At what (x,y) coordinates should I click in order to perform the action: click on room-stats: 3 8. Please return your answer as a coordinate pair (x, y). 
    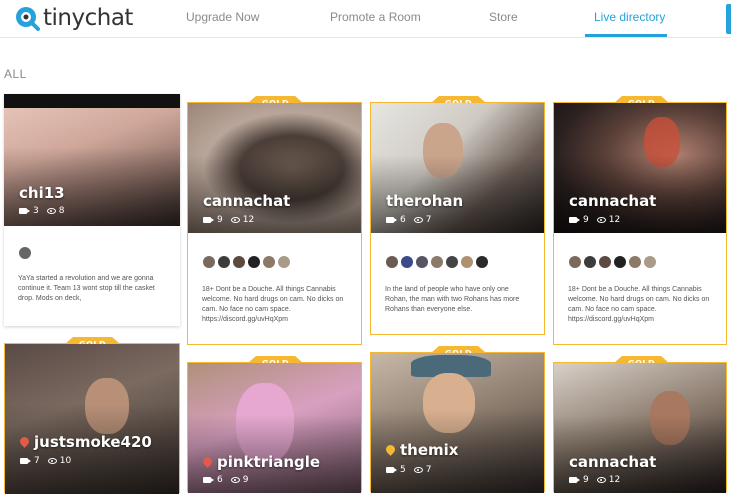
    Looking at the image, I should click on (41, 211).